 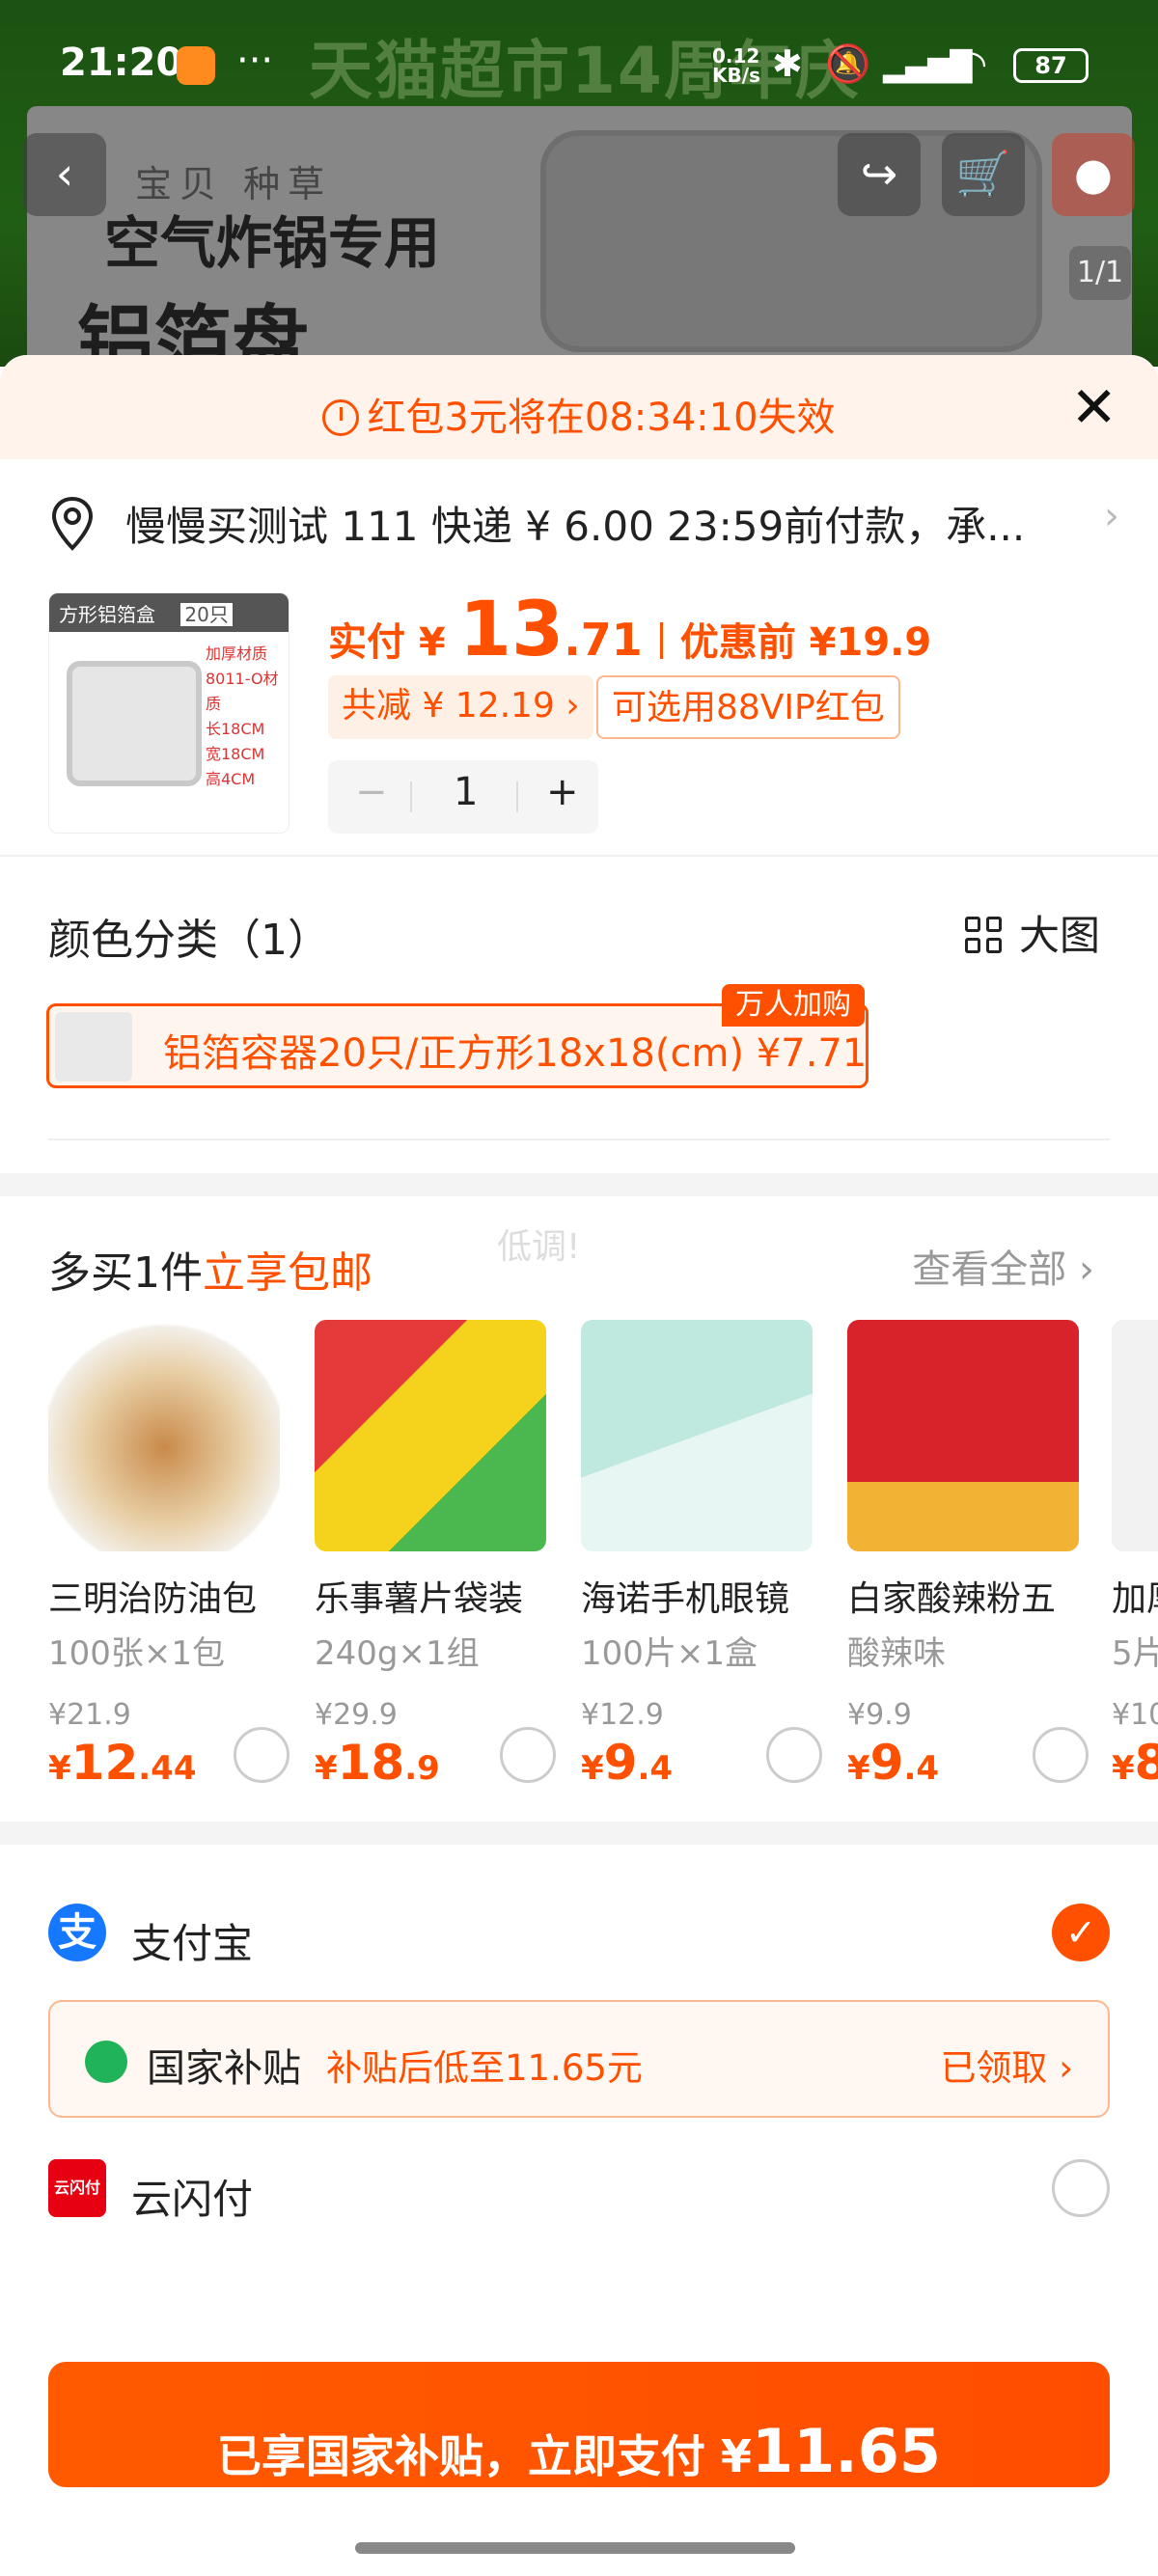 I want to click on unionpay-icon: 云闪付, so click(x=77, y=2188).